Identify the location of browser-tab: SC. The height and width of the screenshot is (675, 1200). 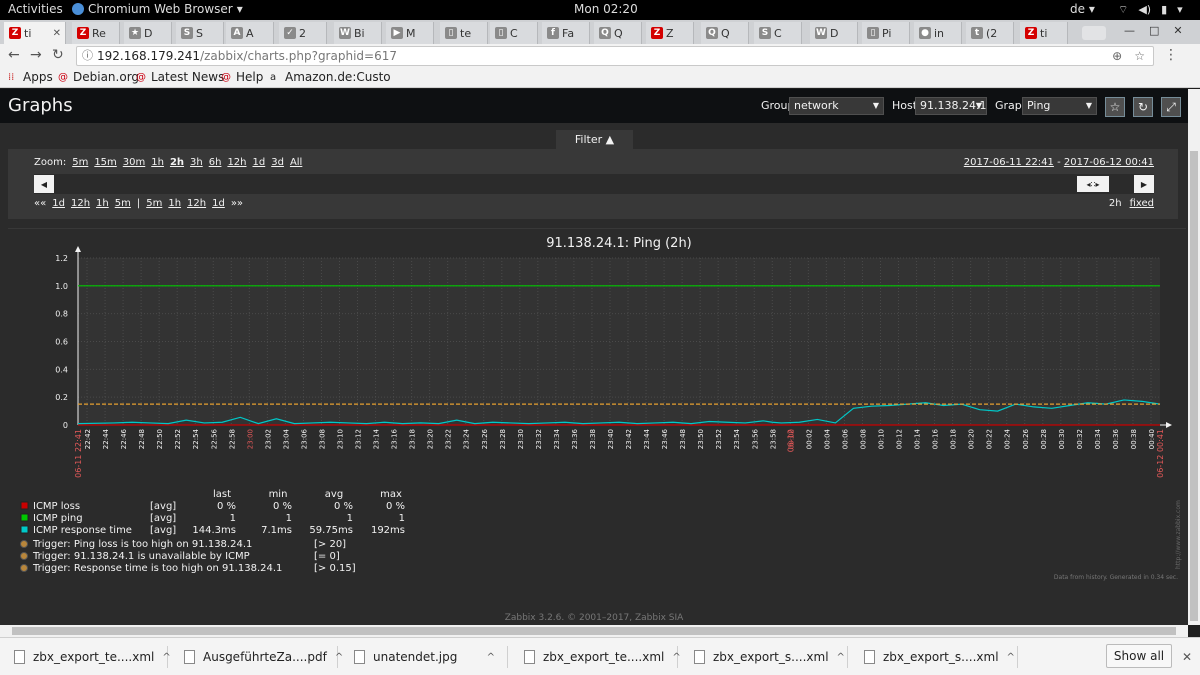
(778, 33).